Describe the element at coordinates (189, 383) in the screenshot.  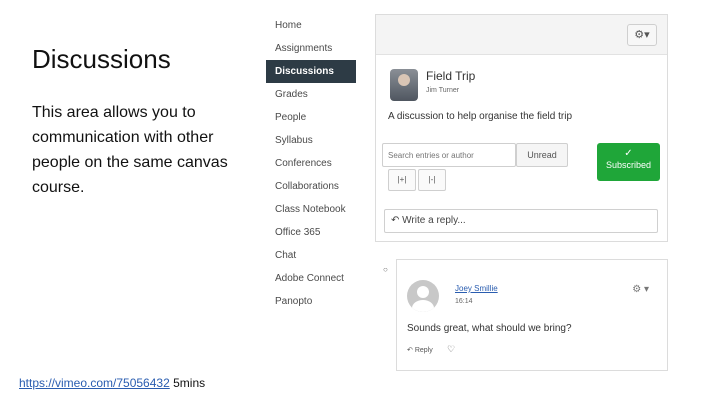
I see `duration-label: 5mins` at that location.